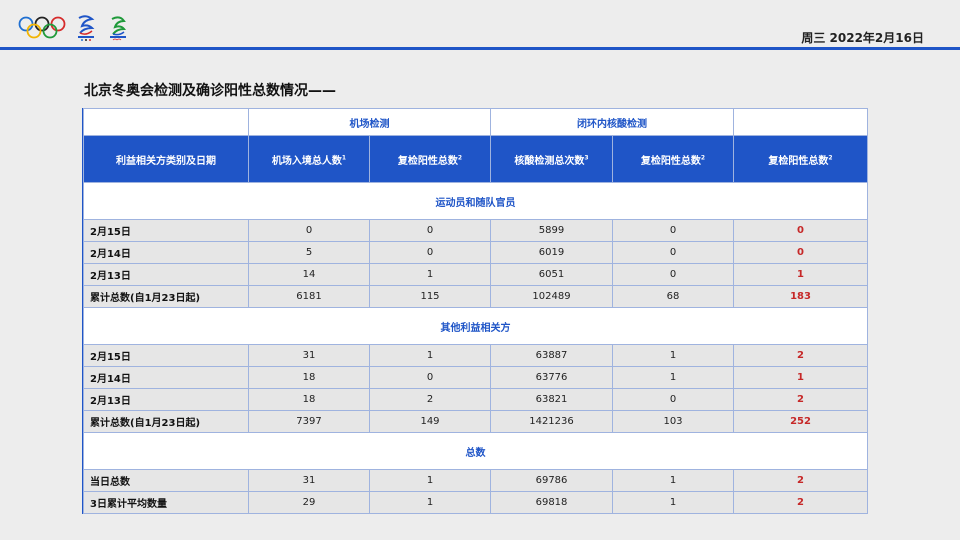 This screenshot has width=960, height=540. I want to click on header-divider, so click(480, 48).